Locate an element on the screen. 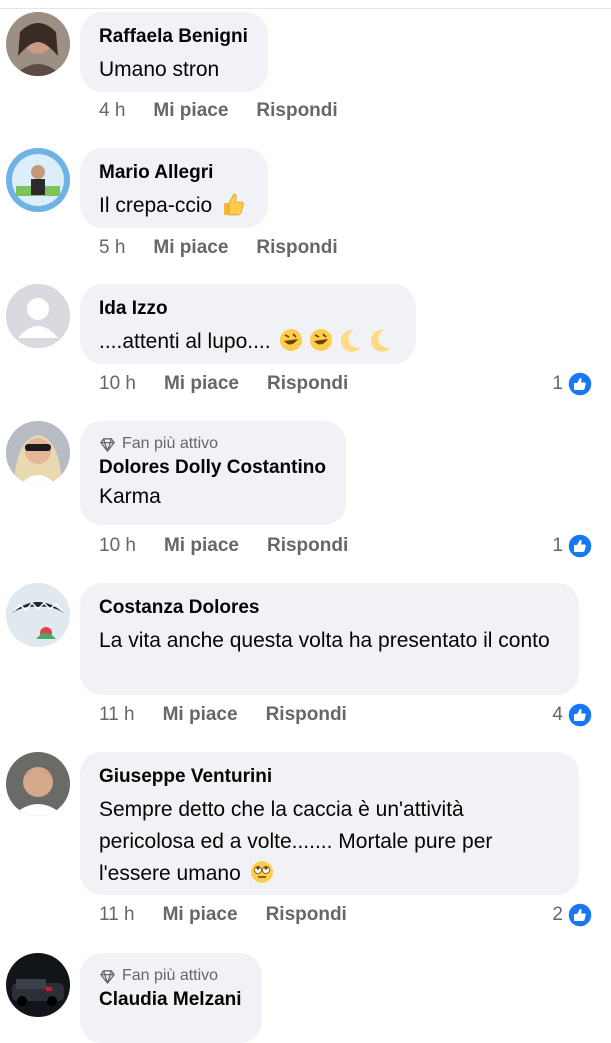 The image size is (611, 1043). comment-text: Il crepa-ccio is located at coordinates (173, 206).